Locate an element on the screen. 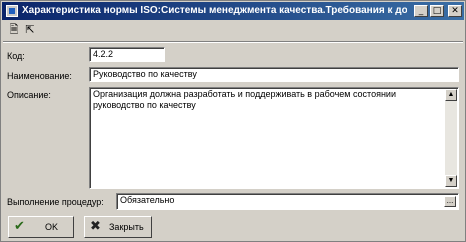 Image resolution: width=466 pixels, height=242 pixels. close-button-label: Закрыть is located at coordinates (126, 227).